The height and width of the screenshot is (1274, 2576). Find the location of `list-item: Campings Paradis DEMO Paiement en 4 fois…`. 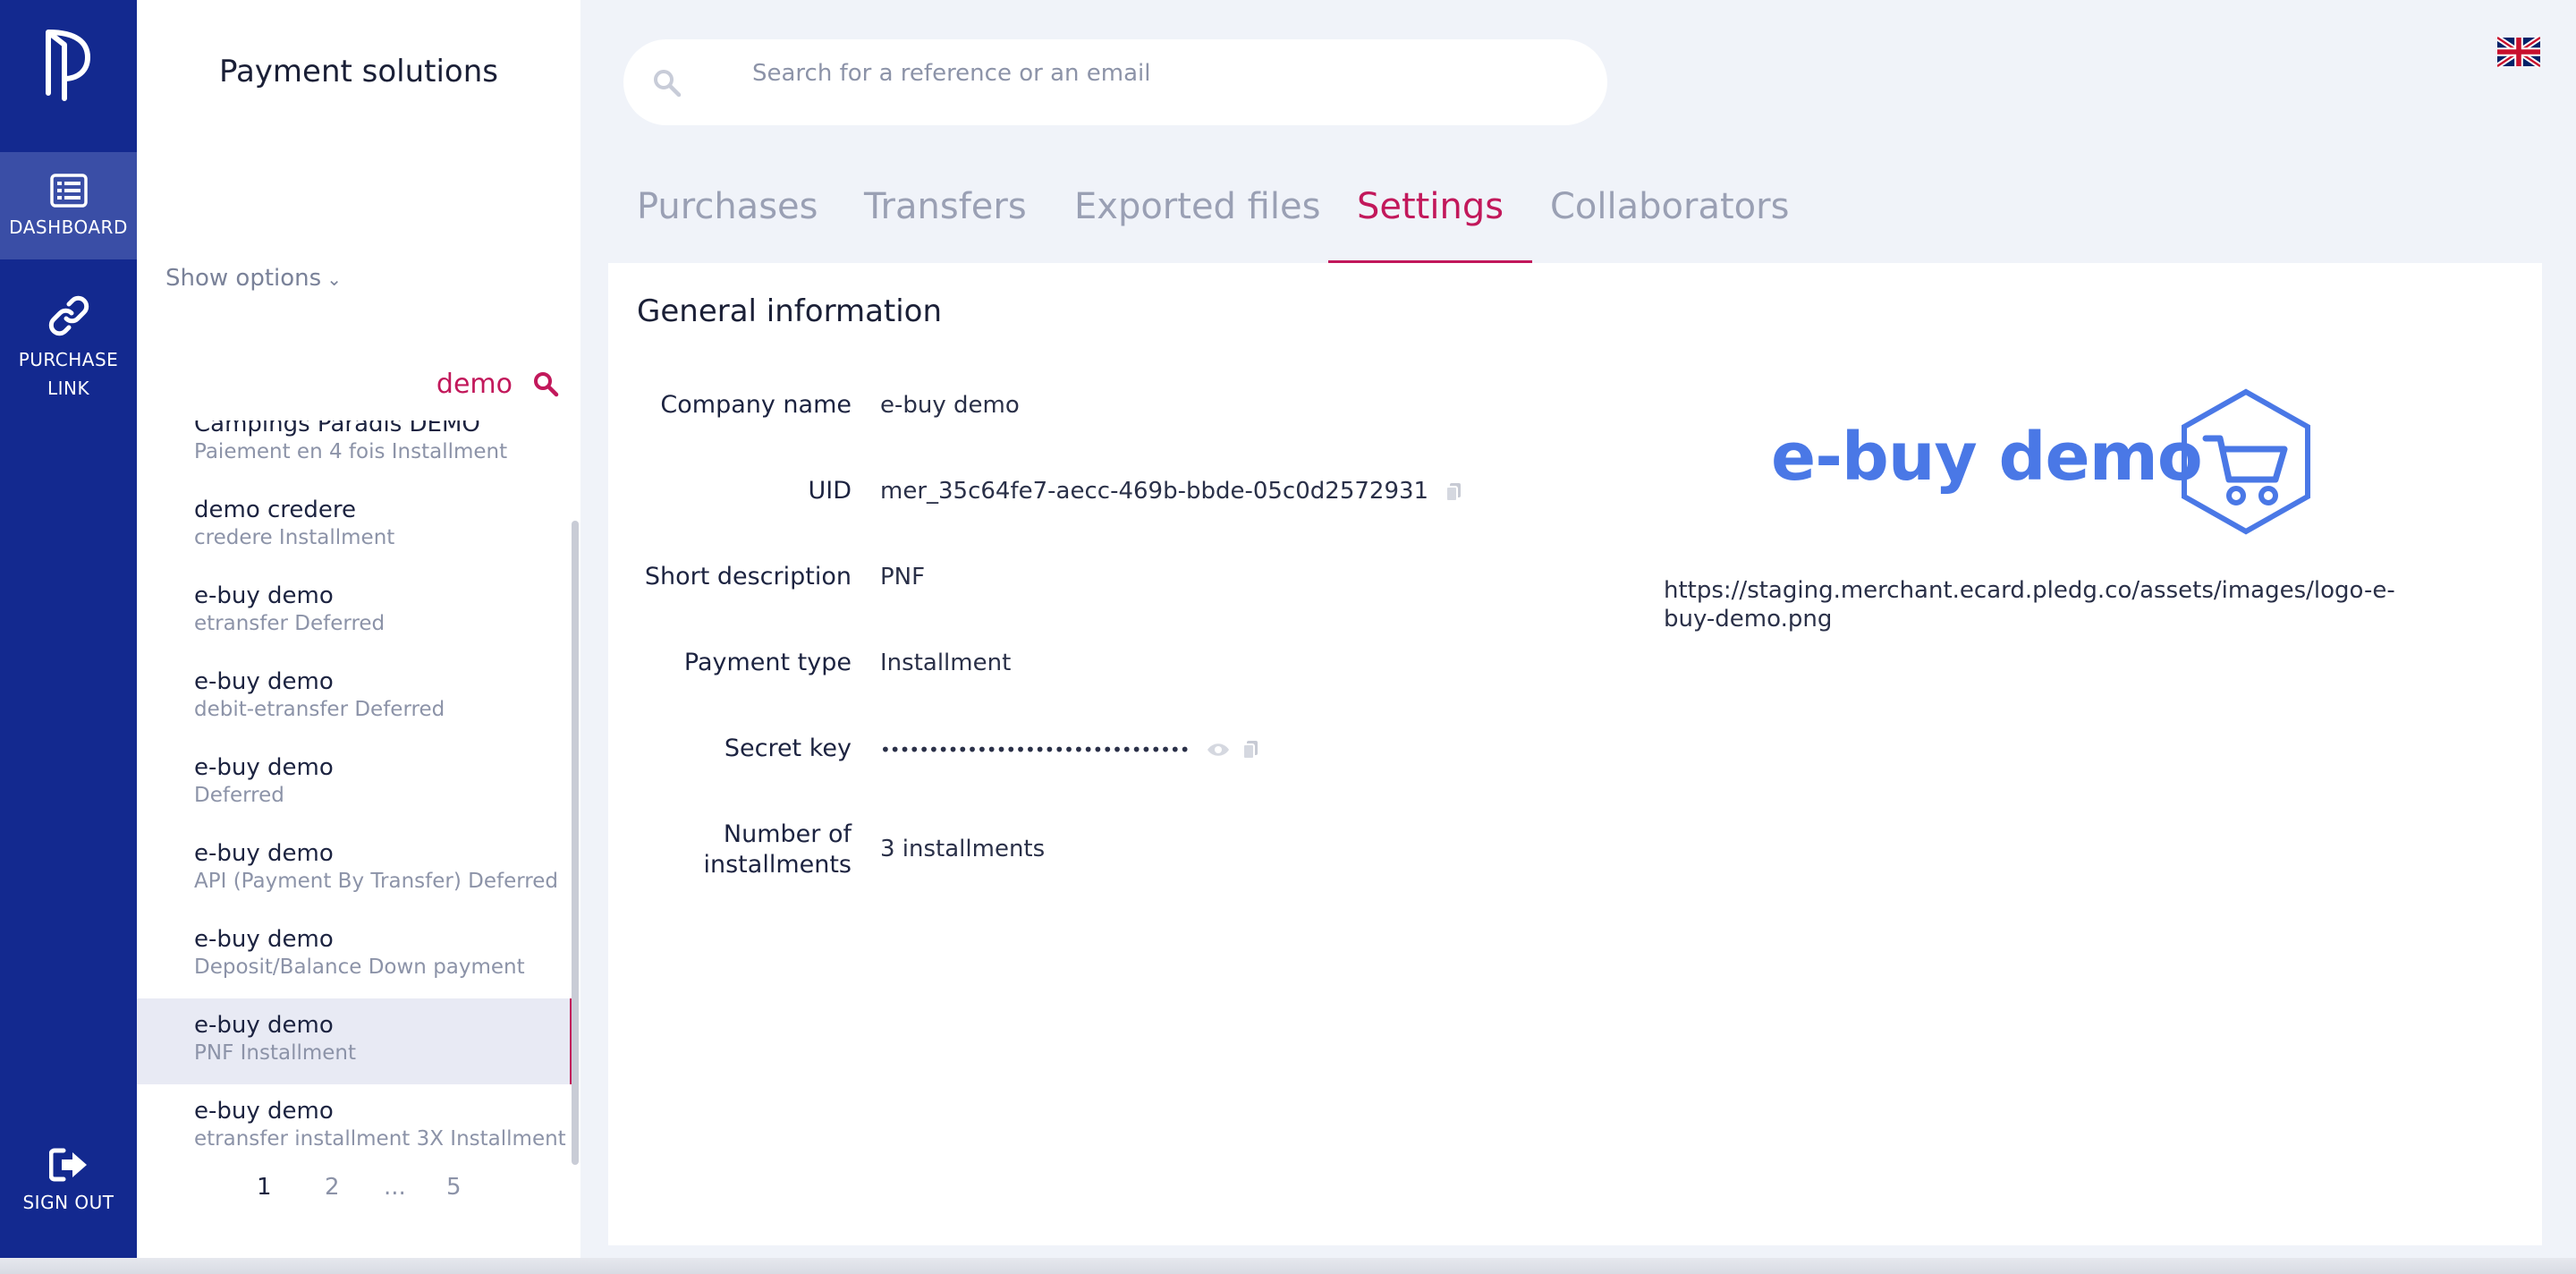

list-item: Campings Paradis DEMO Paiement en 4 fois… is located at coordinates (355, 451).